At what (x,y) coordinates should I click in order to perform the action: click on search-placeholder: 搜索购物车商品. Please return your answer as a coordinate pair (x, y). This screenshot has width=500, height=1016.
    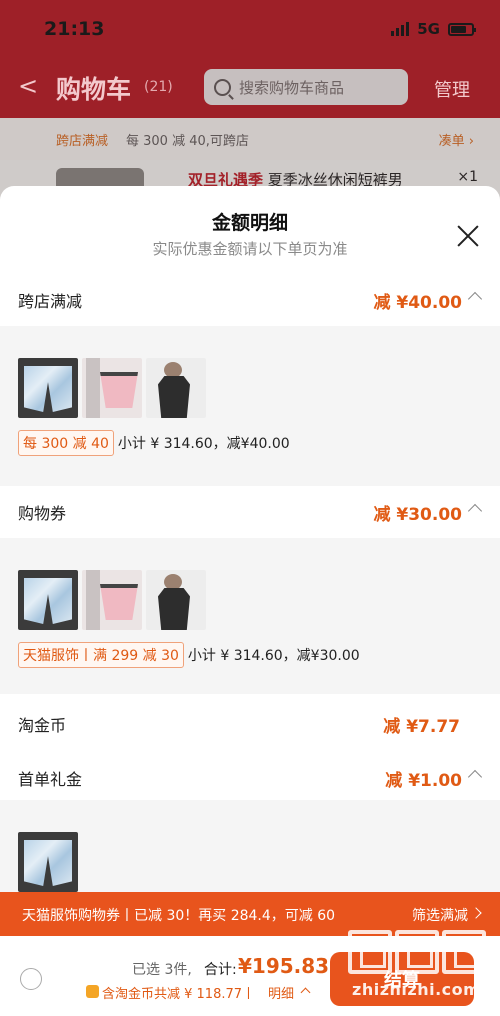
    Looking at the image, I should click on (292, 87).